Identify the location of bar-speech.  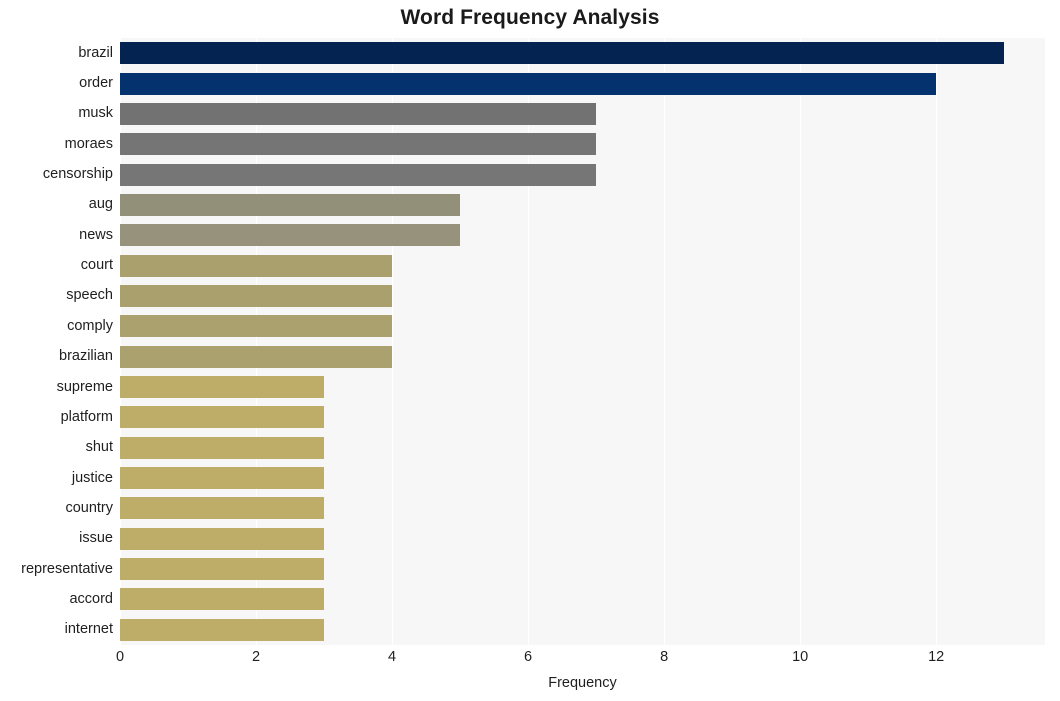
(256, 295).